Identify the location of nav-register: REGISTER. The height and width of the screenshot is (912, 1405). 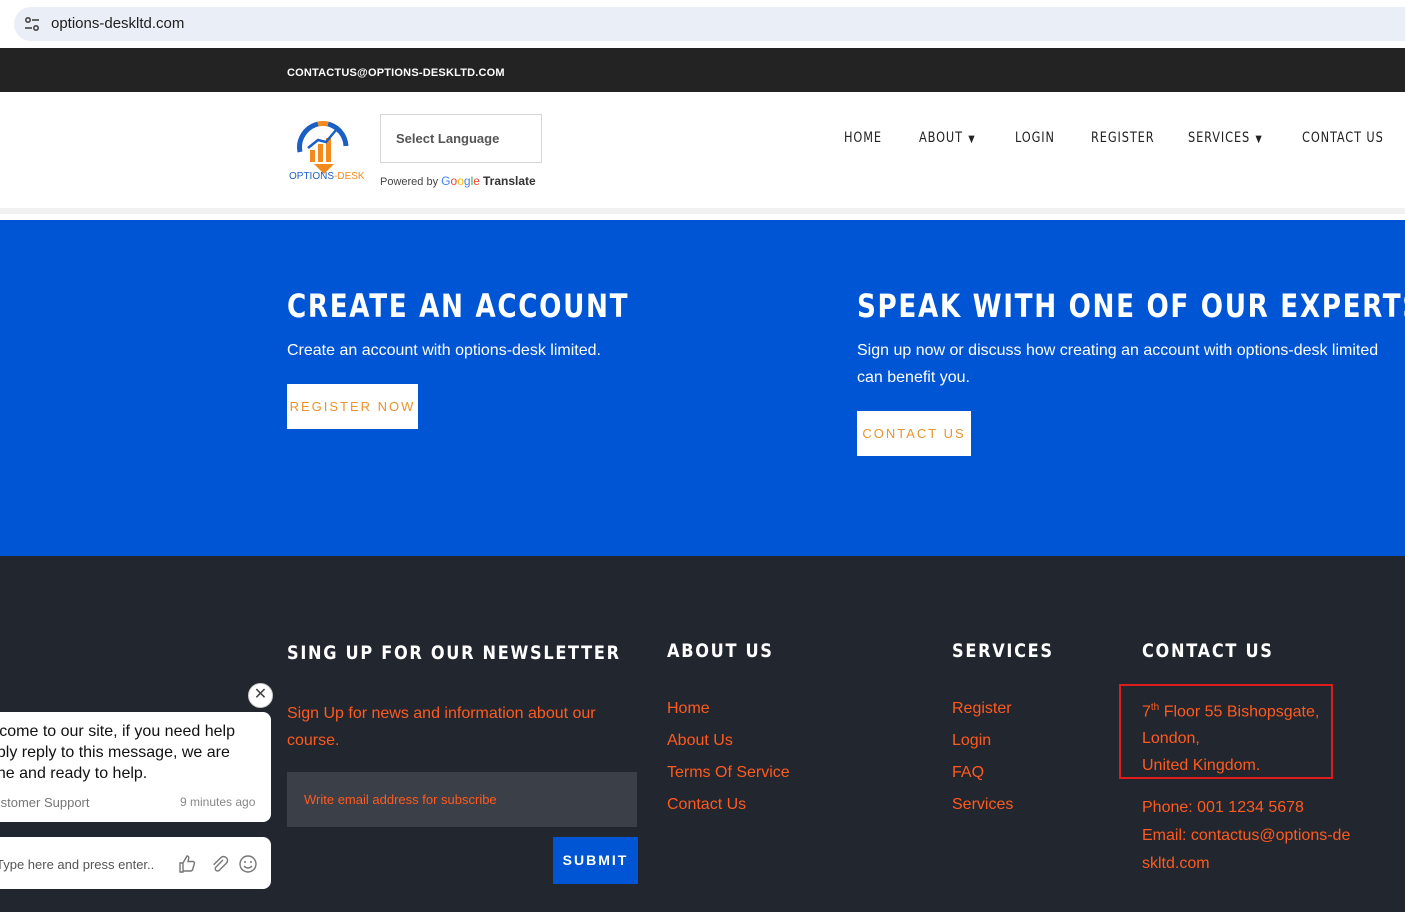
(1123, 138).